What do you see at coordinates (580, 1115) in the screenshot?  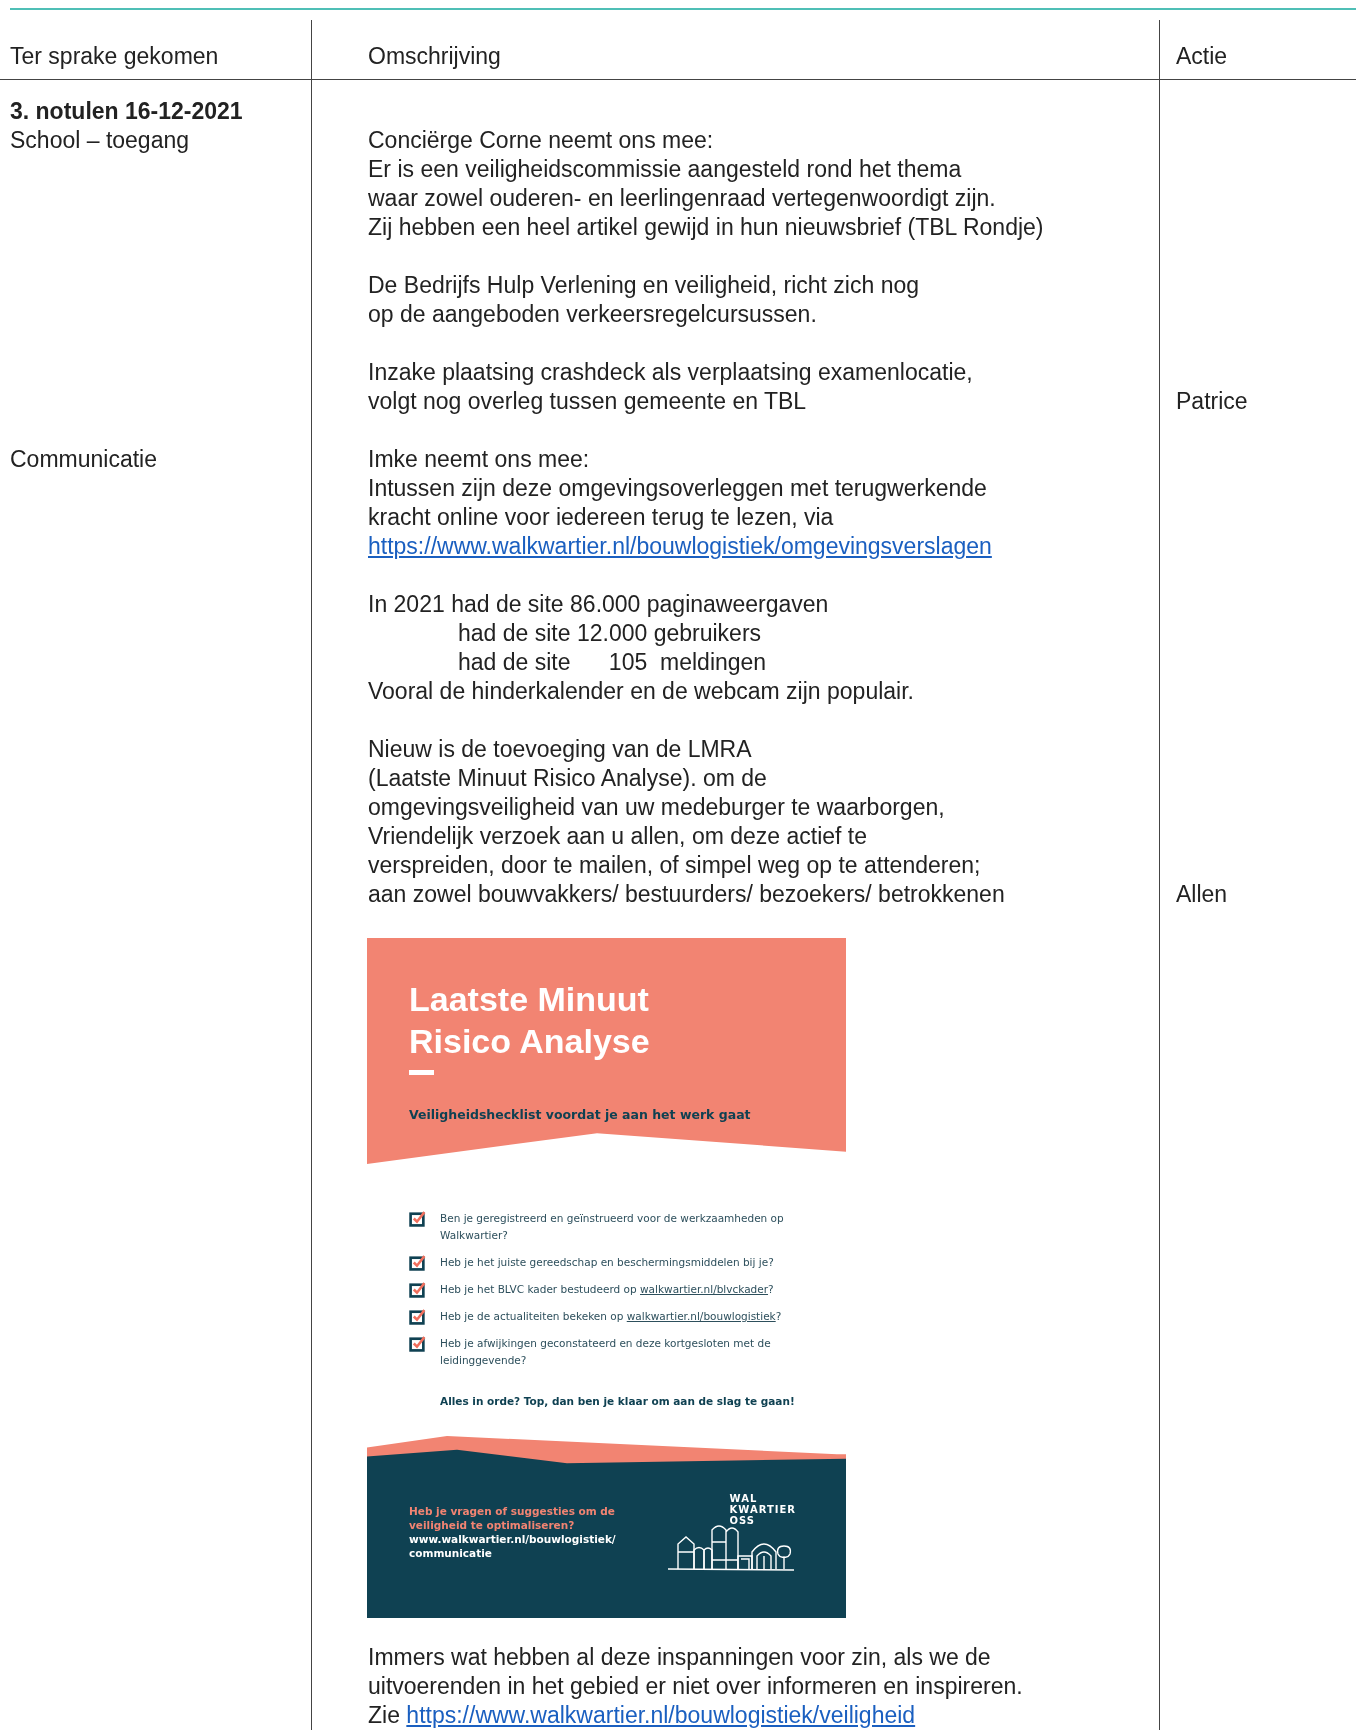 I see `flyer-subtitle: Veiligheidshecklist voordat je aan het werk gaat` at bounding box center [580, 1115].